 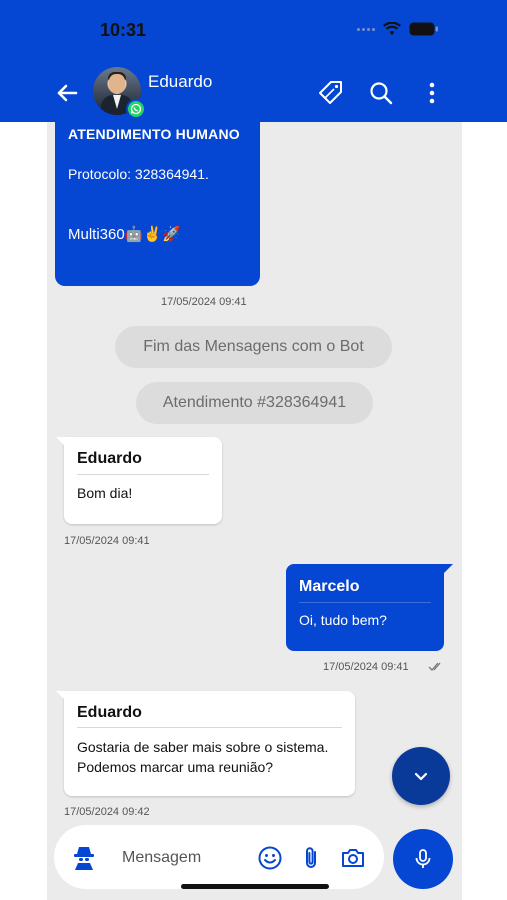 I want to click on status-icons, so click(x=398, y=29).